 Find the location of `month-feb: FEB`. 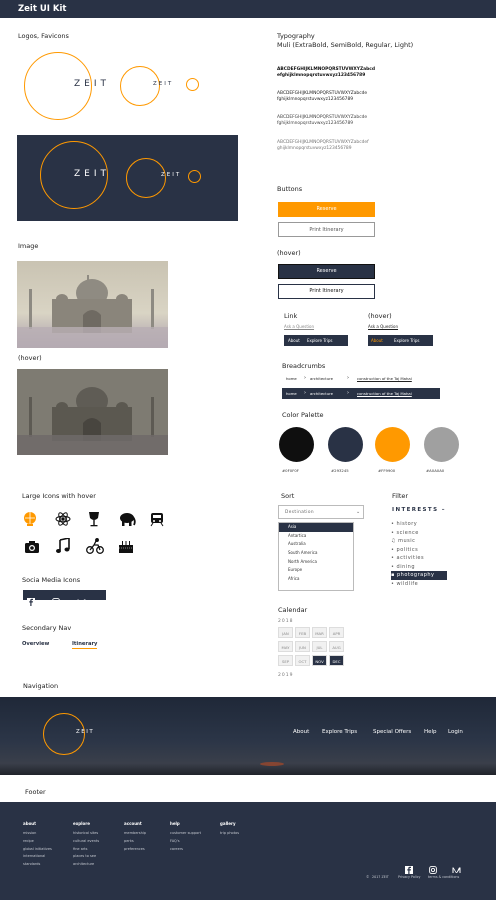

month-feb: FEB is located at coordinates (302, 632).